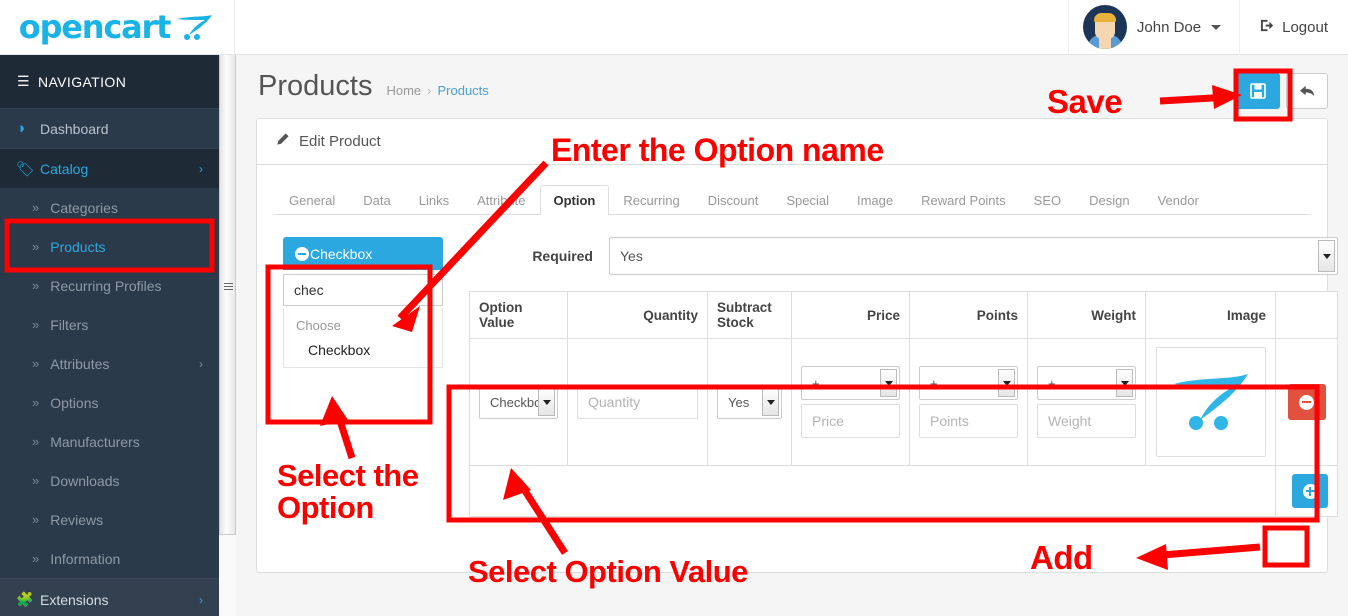  Describe the element at coordinates (340, 141) in the screenshot. I see `panel-title: Edit Product` at that location.